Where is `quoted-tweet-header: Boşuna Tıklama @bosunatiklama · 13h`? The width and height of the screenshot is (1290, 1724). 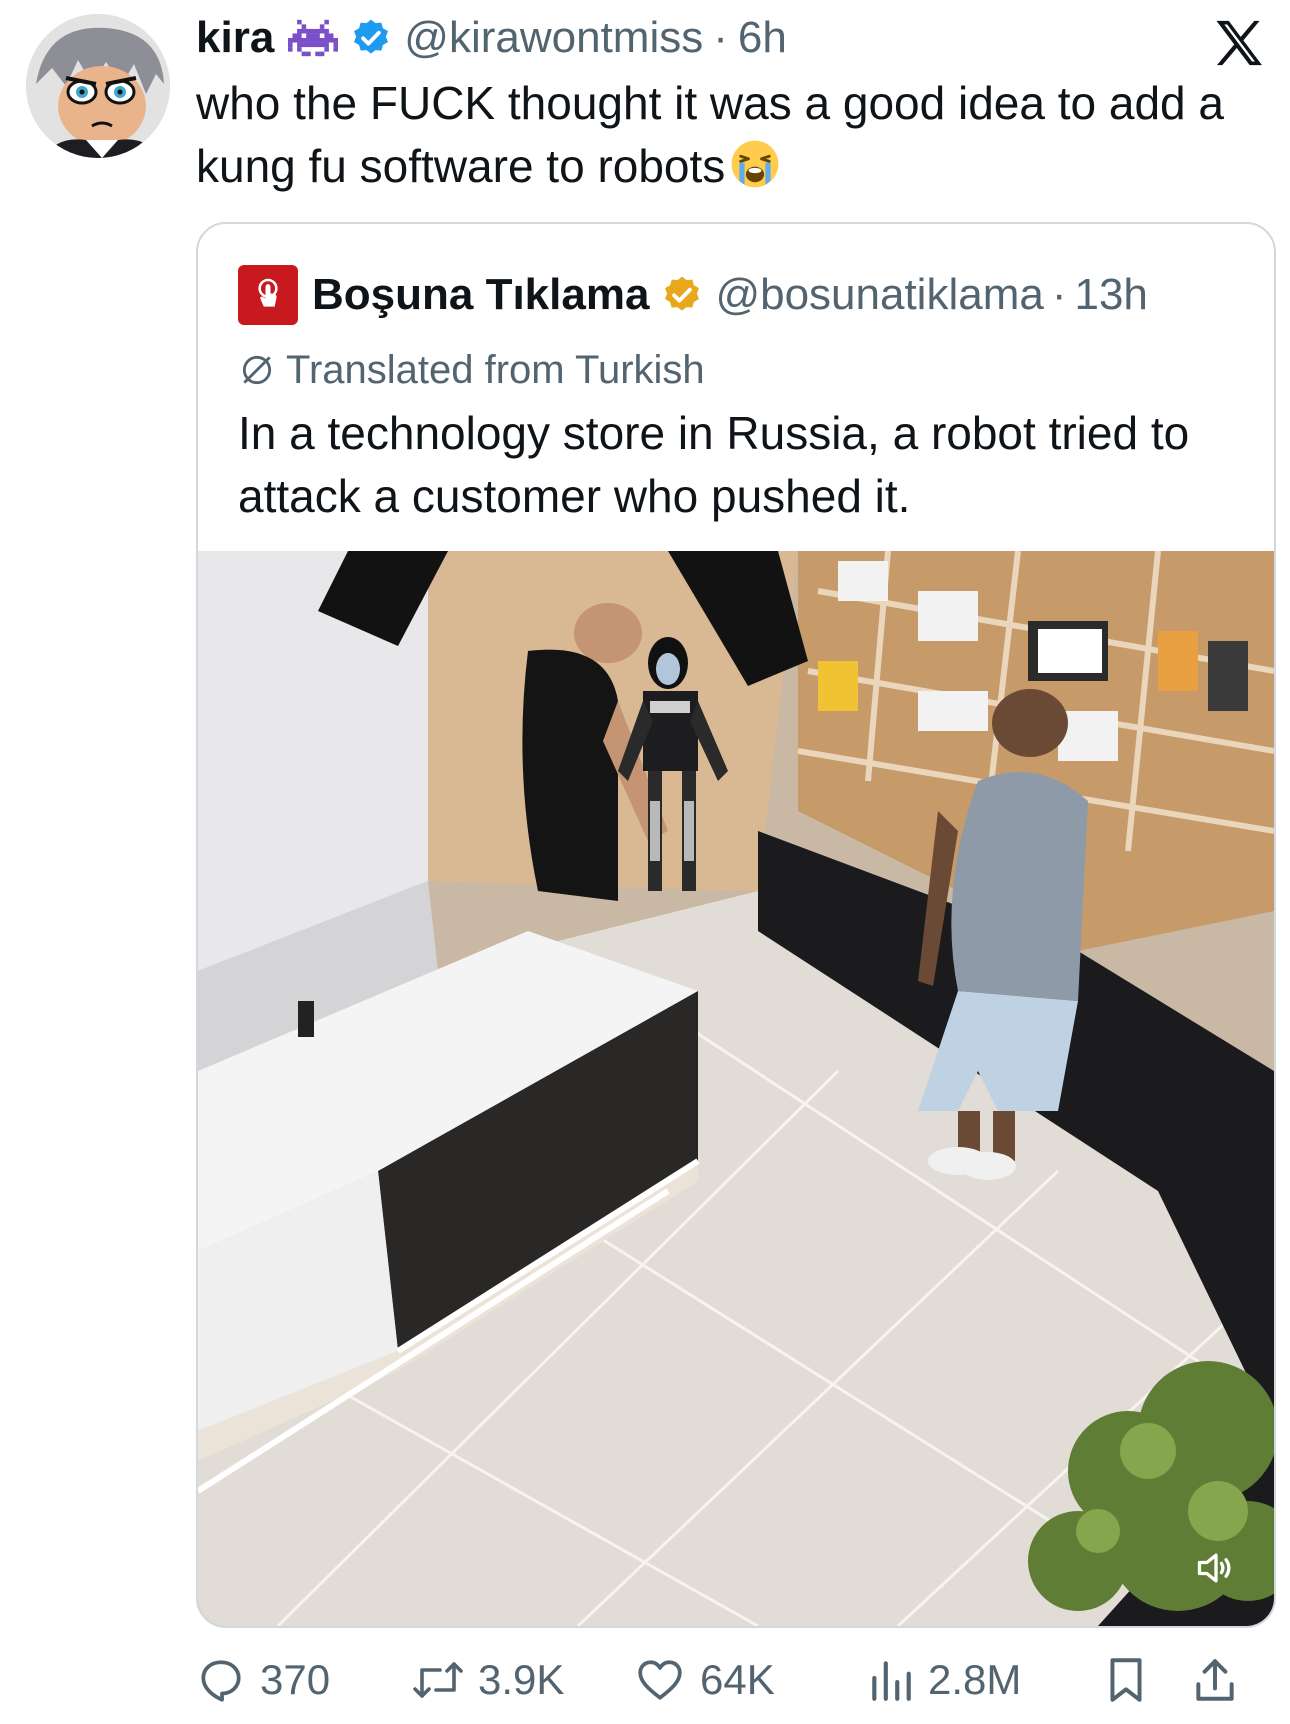
quoted-tweet-header: Boşuna Tıklama @bosunatiklama · 13h is located at coordinates (693, 295).